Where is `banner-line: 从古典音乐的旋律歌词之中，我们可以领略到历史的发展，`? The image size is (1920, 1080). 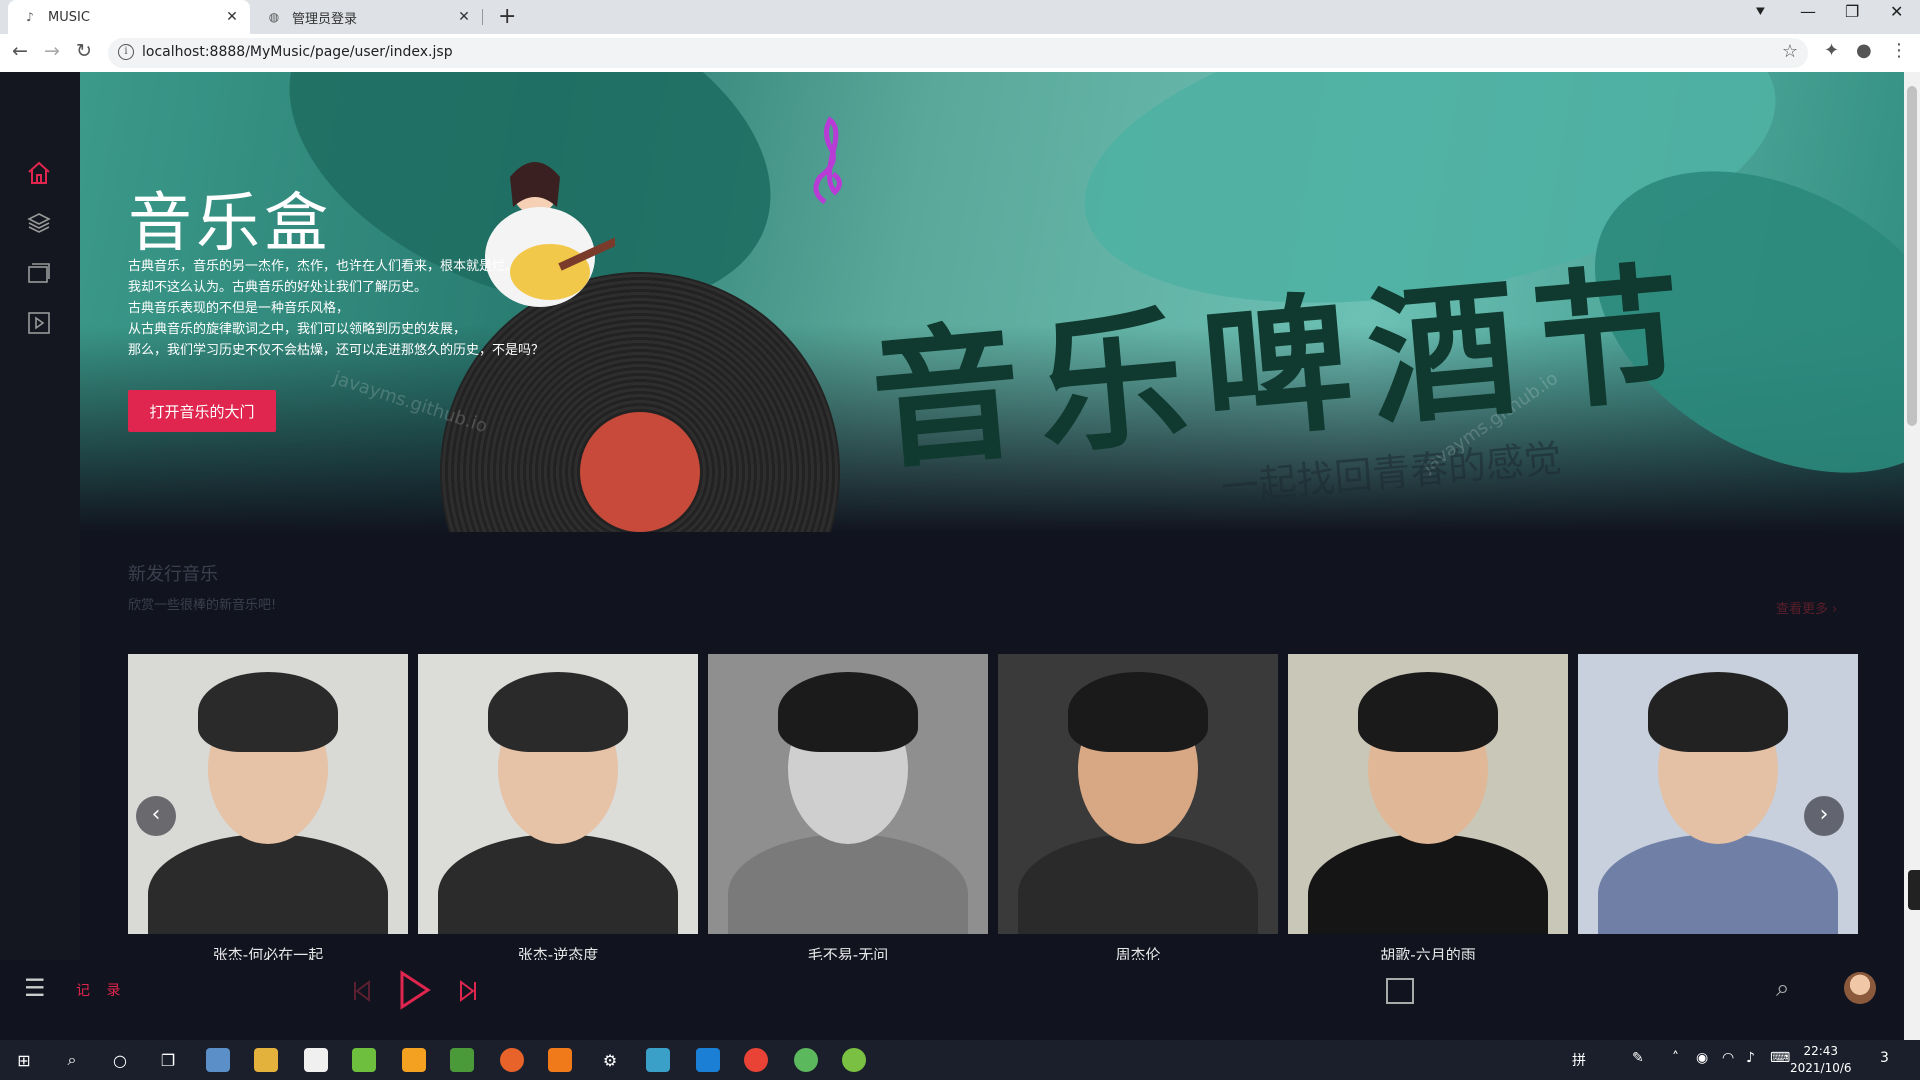
banner-line: 从古典音乐的旋律歌词之中，我们可以领略到历史的发展， is located at coordinates (297, 329).